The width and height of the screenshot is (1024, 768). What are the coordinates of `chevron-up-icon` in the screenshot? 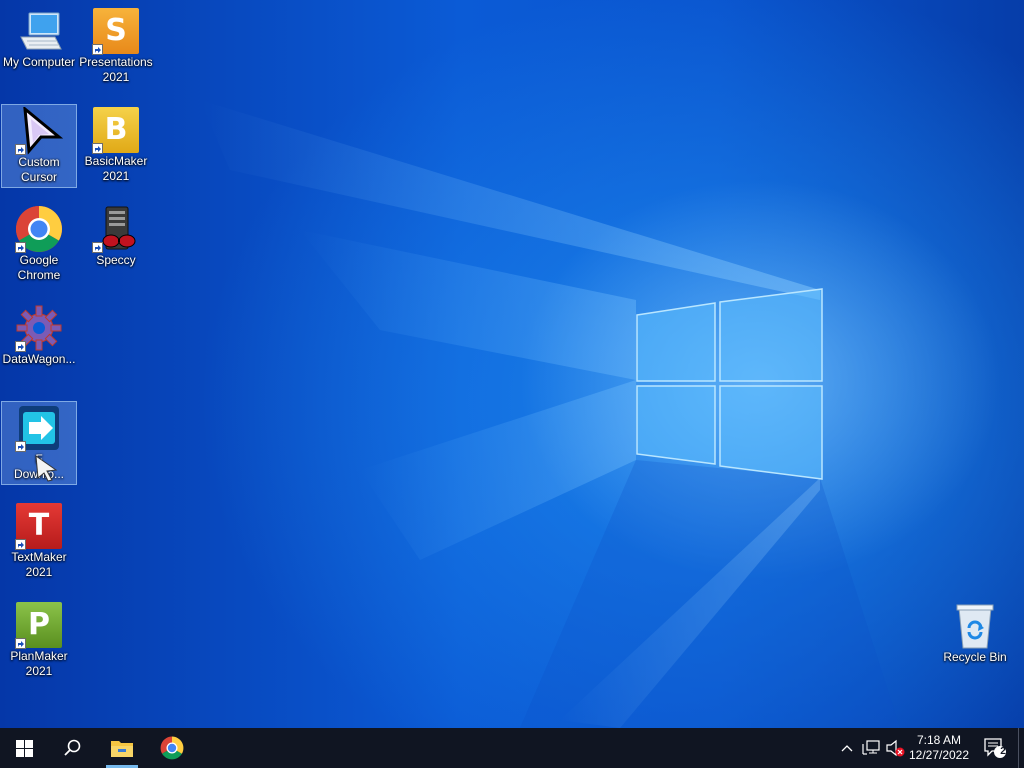 It's located at (847, 748).